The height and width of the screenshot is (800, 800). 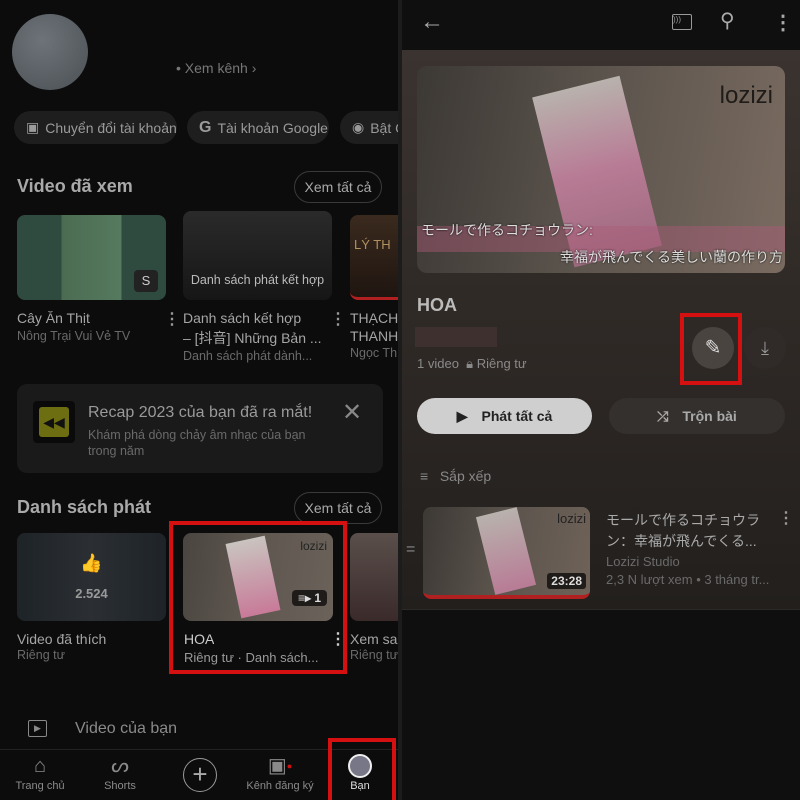 What do you see at coordinates (432, 22) in the screenshot?
I see `back-arrow-icon: ←` at bounding box center [432, 22].